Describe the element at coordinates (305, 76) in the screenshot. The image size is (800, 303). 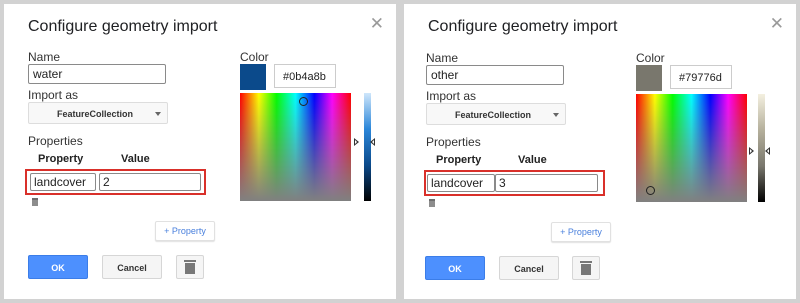
I see `hex-color-input: #0b4a8b` at that location.